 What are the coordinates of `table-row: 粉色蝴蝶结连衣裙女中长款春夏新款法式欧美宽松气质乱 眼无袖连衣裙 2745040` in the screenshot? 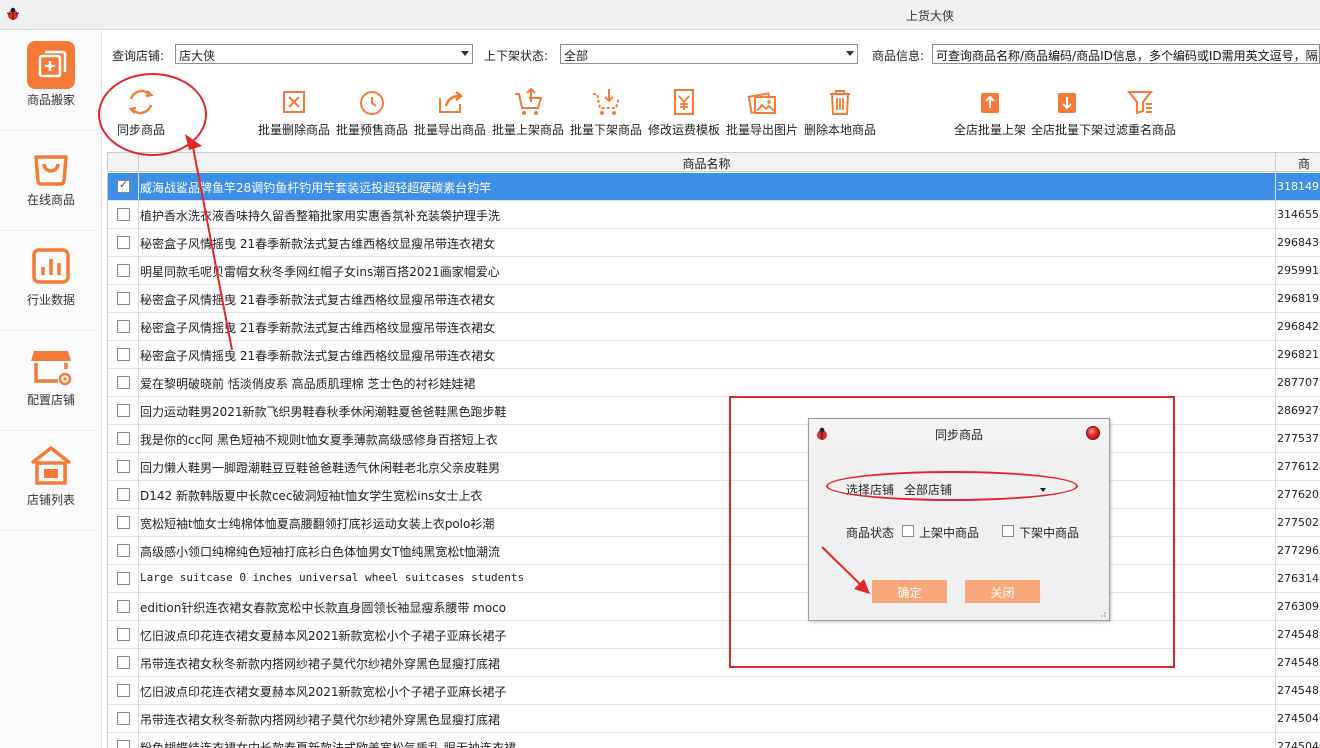 It's located at (714, 740).